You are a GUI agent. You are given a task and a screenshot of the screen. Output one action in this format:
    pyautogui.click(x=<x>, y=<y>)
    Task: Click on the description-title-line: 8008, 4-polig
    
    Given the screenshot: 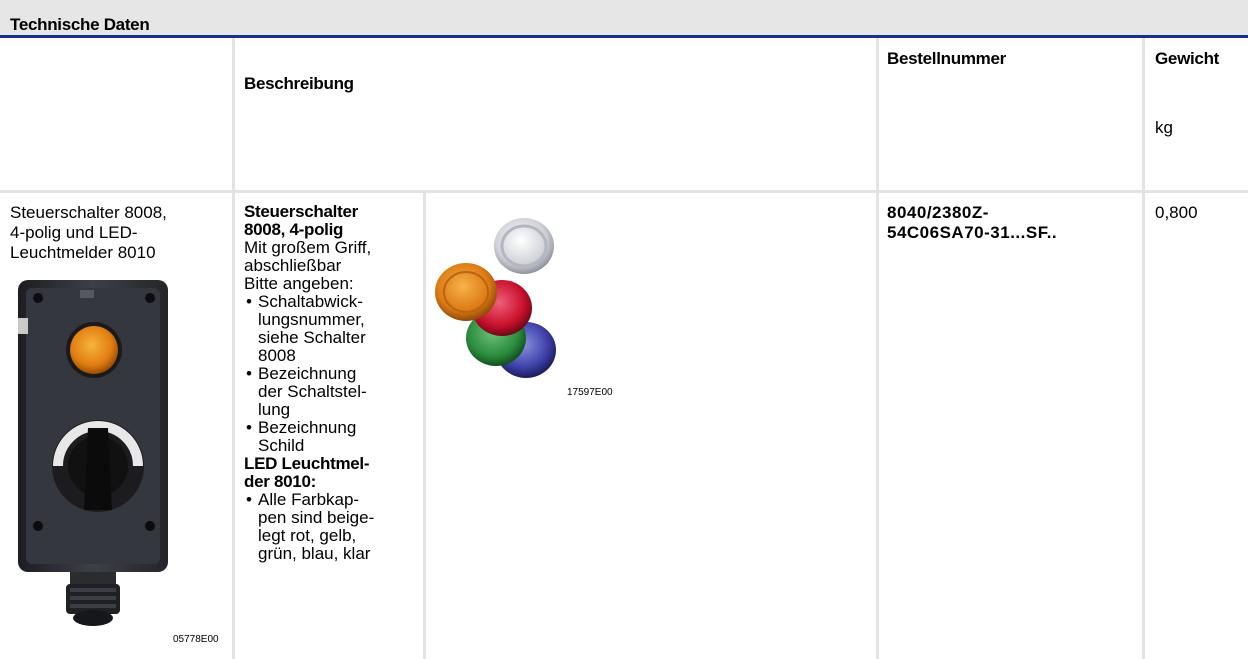 What is the action you would take?
    pyautogui.click(x=294, y=229)
    